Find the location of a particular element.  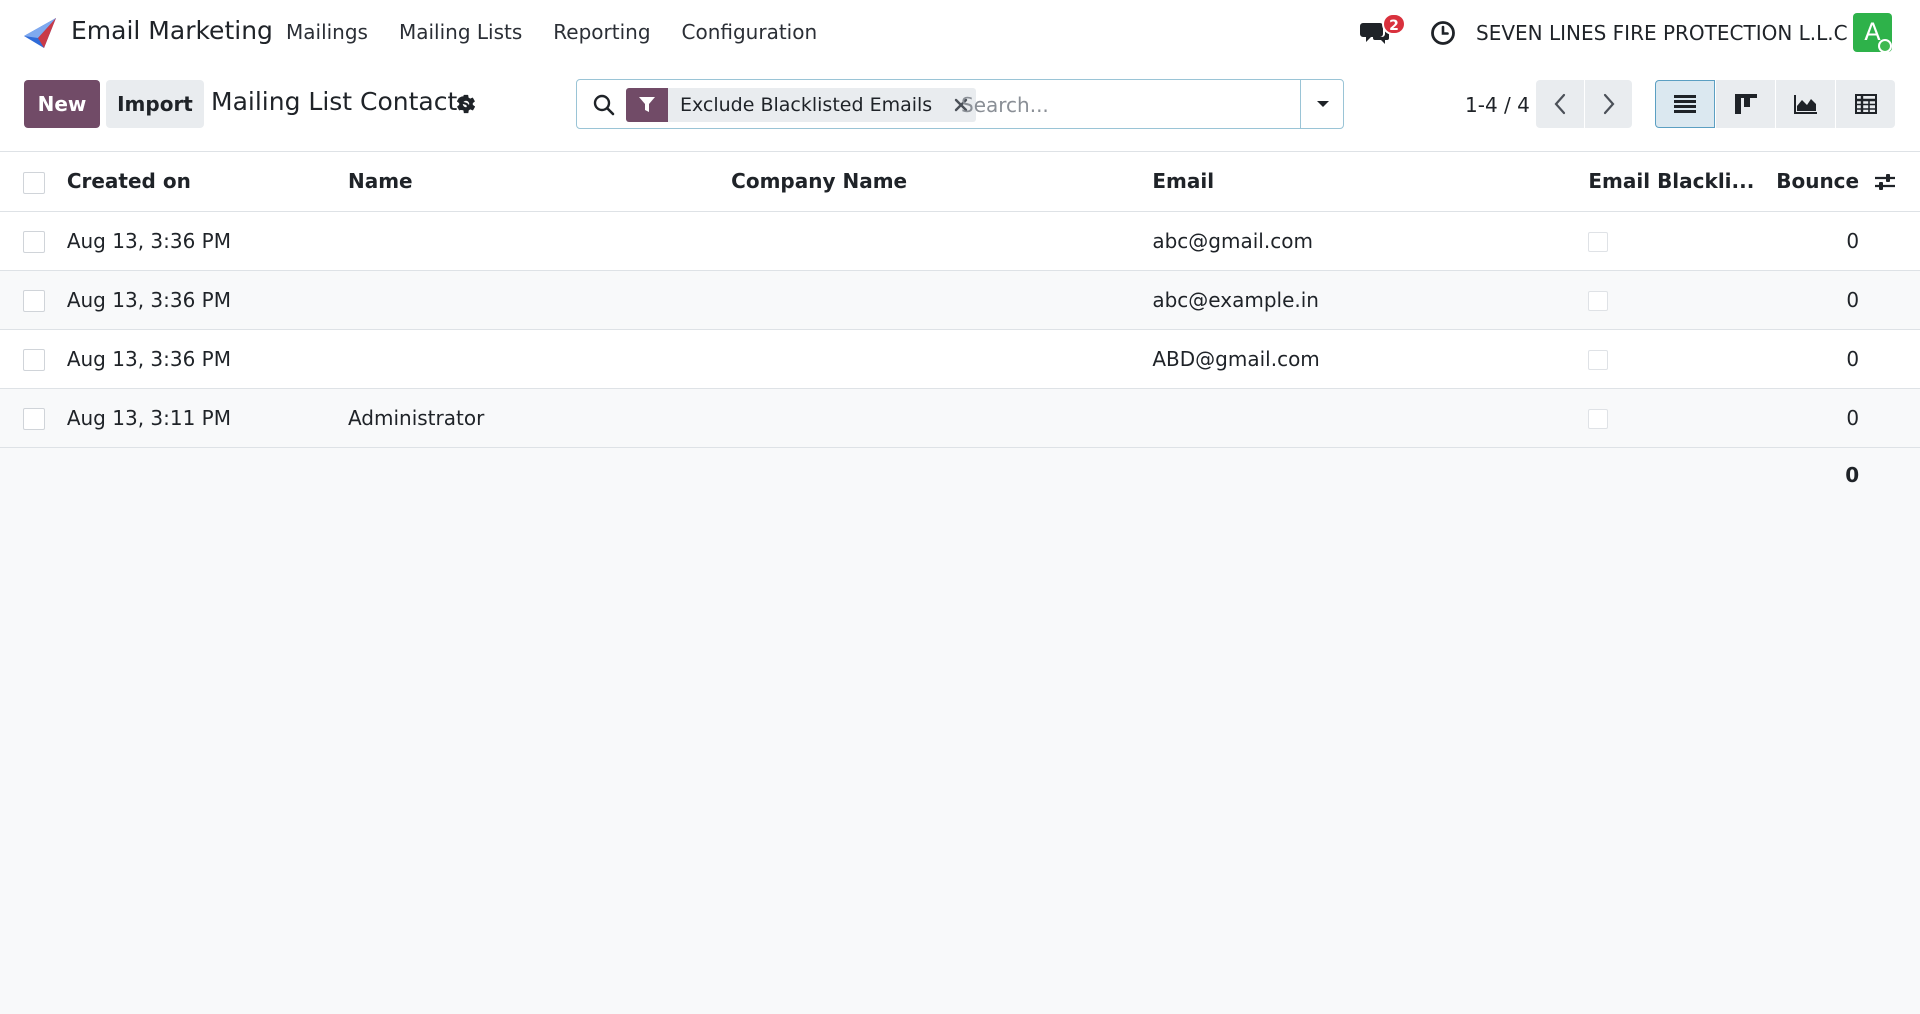

column-header-company-name: Company Name is located at coordinates (941, 181).